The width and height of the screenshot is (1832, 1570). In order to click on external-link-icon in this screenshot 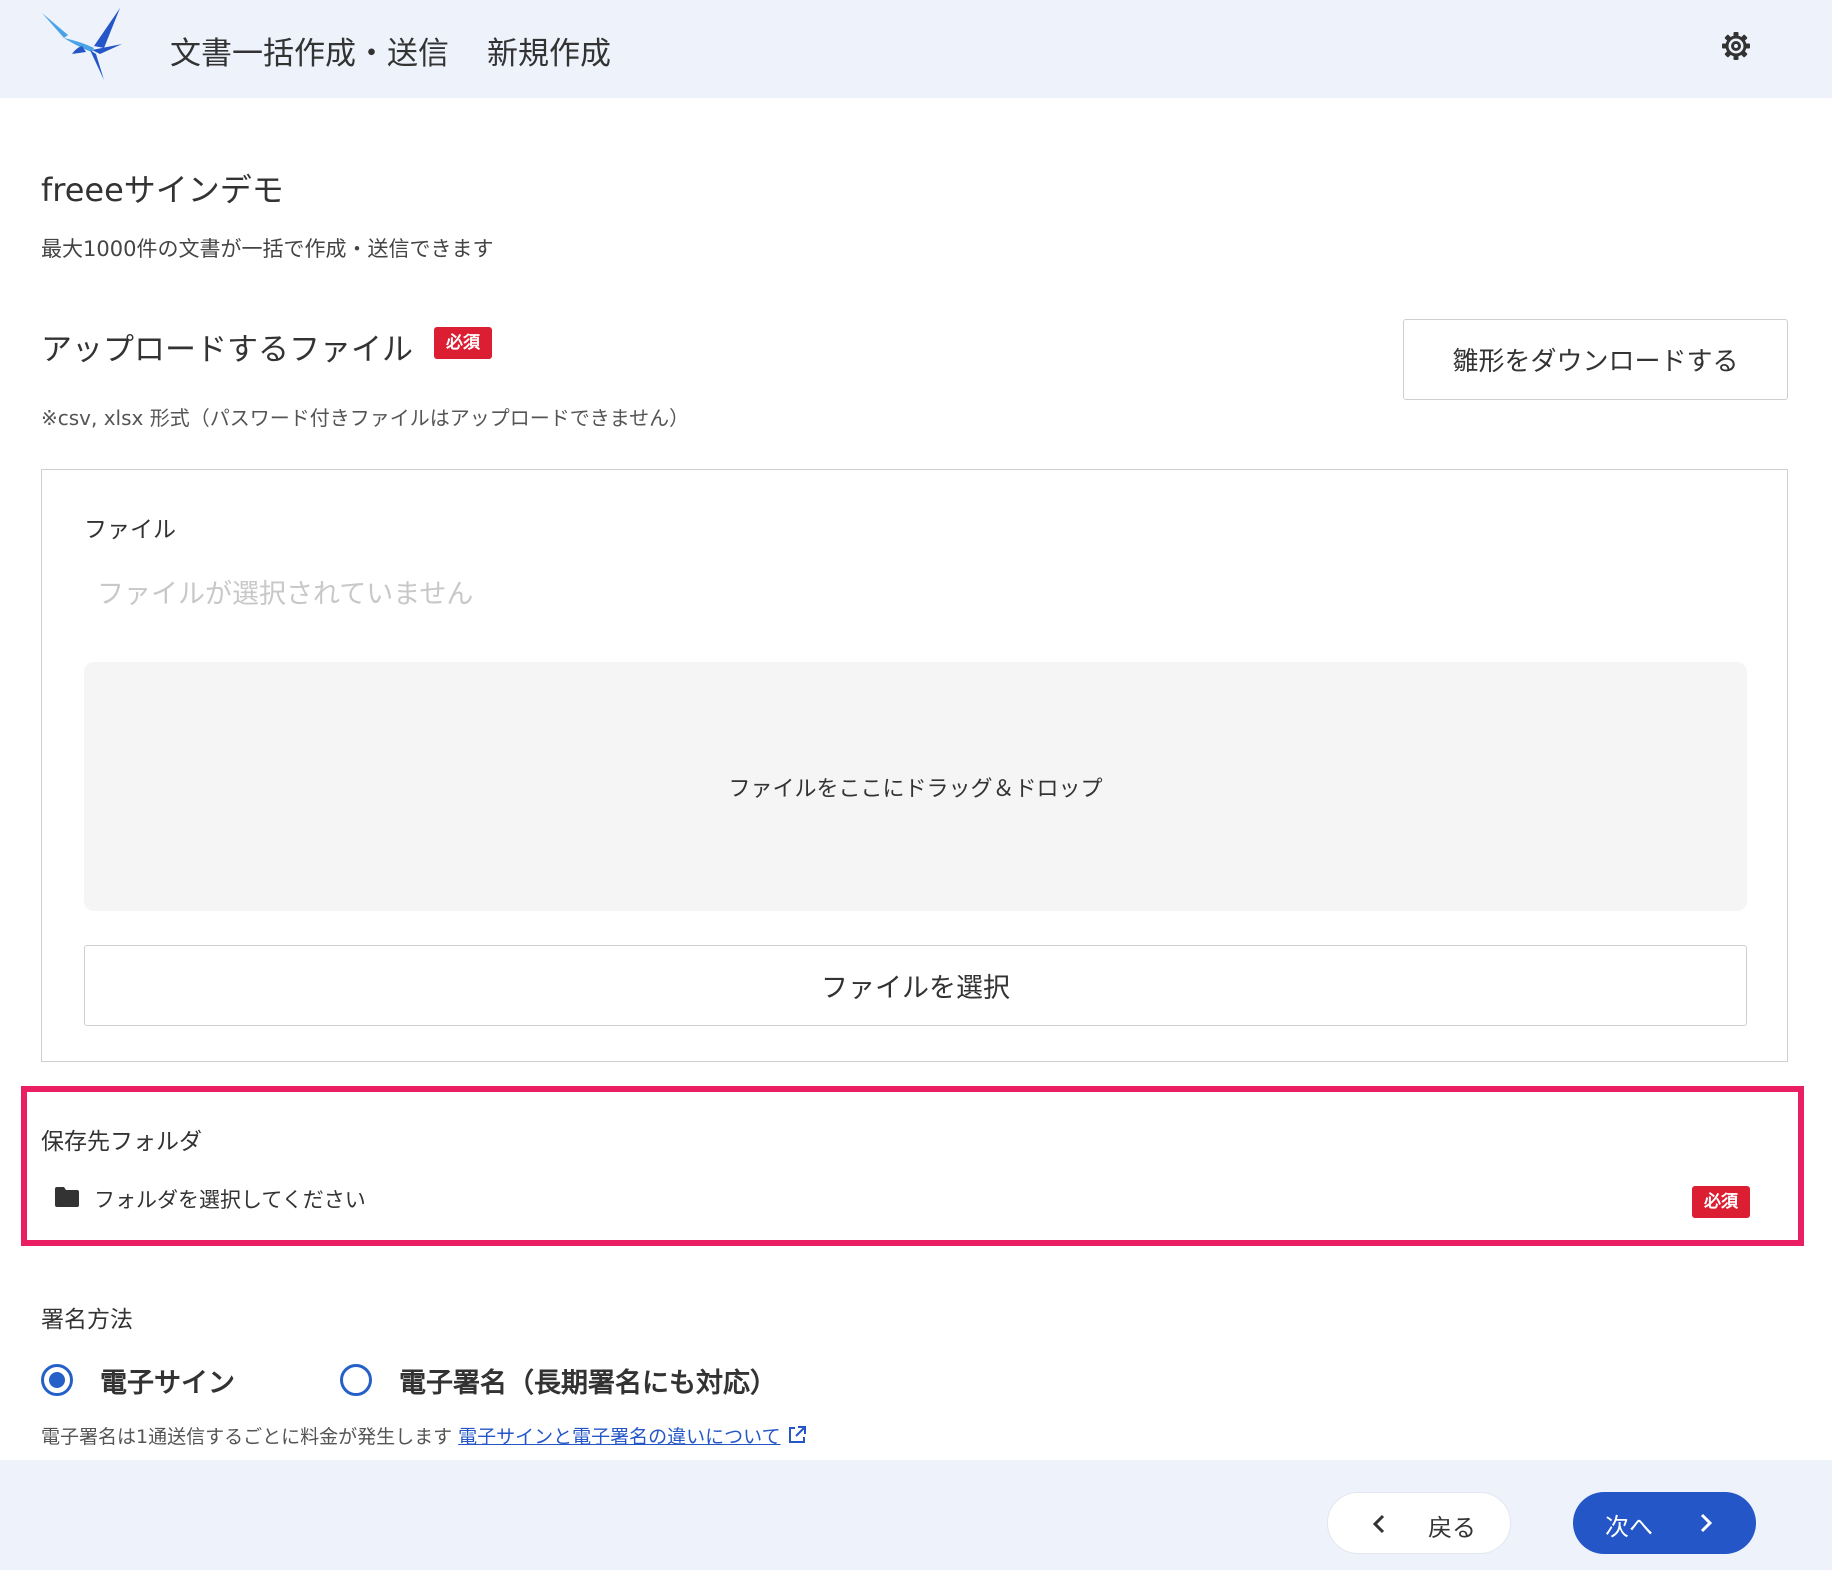, I will do `click(797, 1435)`.